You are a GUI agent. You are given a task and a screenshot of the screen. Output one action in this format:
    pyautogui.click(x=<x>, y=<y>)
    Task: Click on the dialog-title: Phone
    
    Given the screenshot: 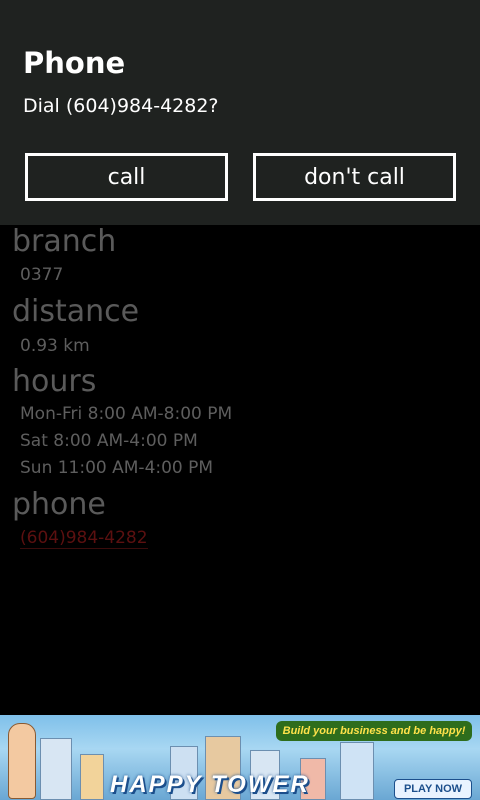 What is the action you would take?
    pyautogui.click(x=74, y=63)
    